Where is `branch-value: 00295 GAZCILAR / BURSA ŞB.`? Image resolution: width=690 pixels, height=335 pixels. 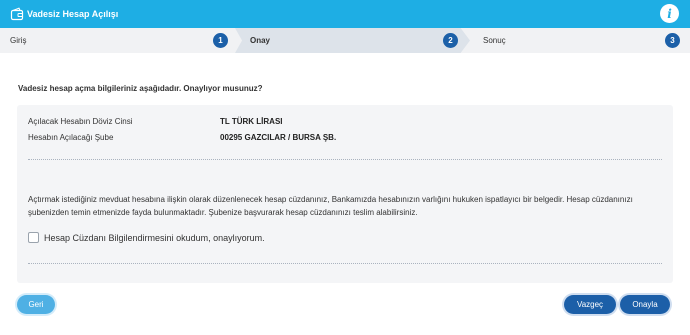 branch-value: 00295 GAZCILAR / BURSA ŞB. is located at coordinates (278, 137).